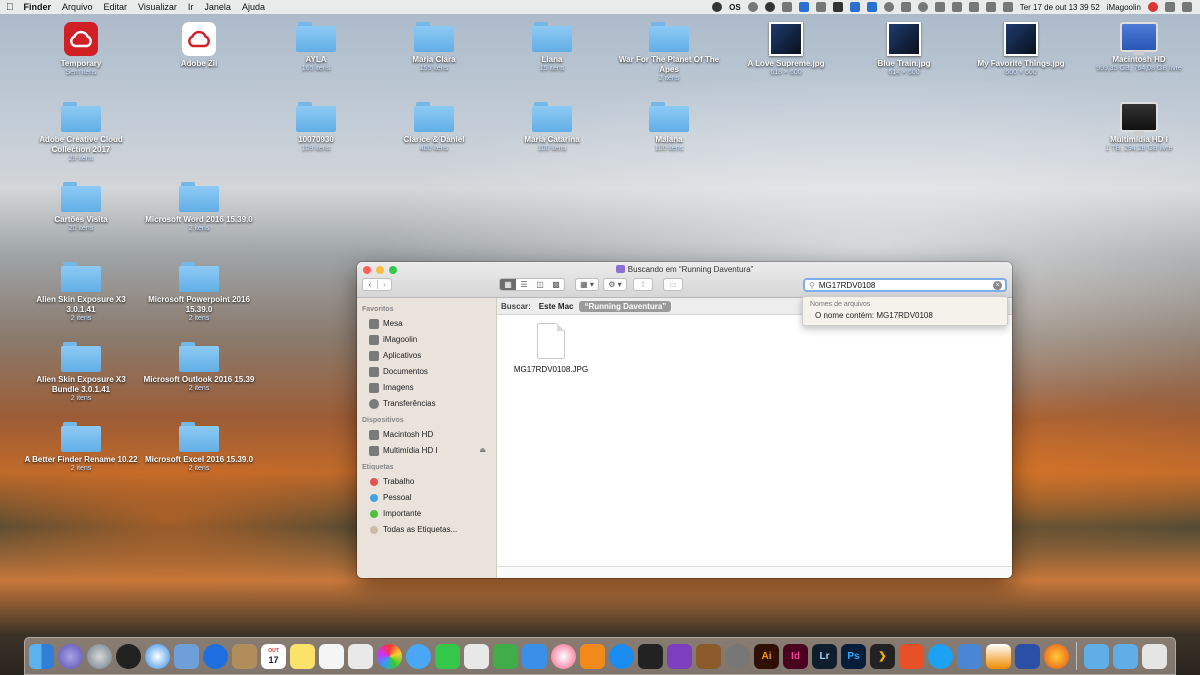 This screenshot has height=675, width=1200. What do you see at coordinates (199, 45) in the screenshot?
I see `desktop-item: Adobe Zii` at bounding box center [199, 45].